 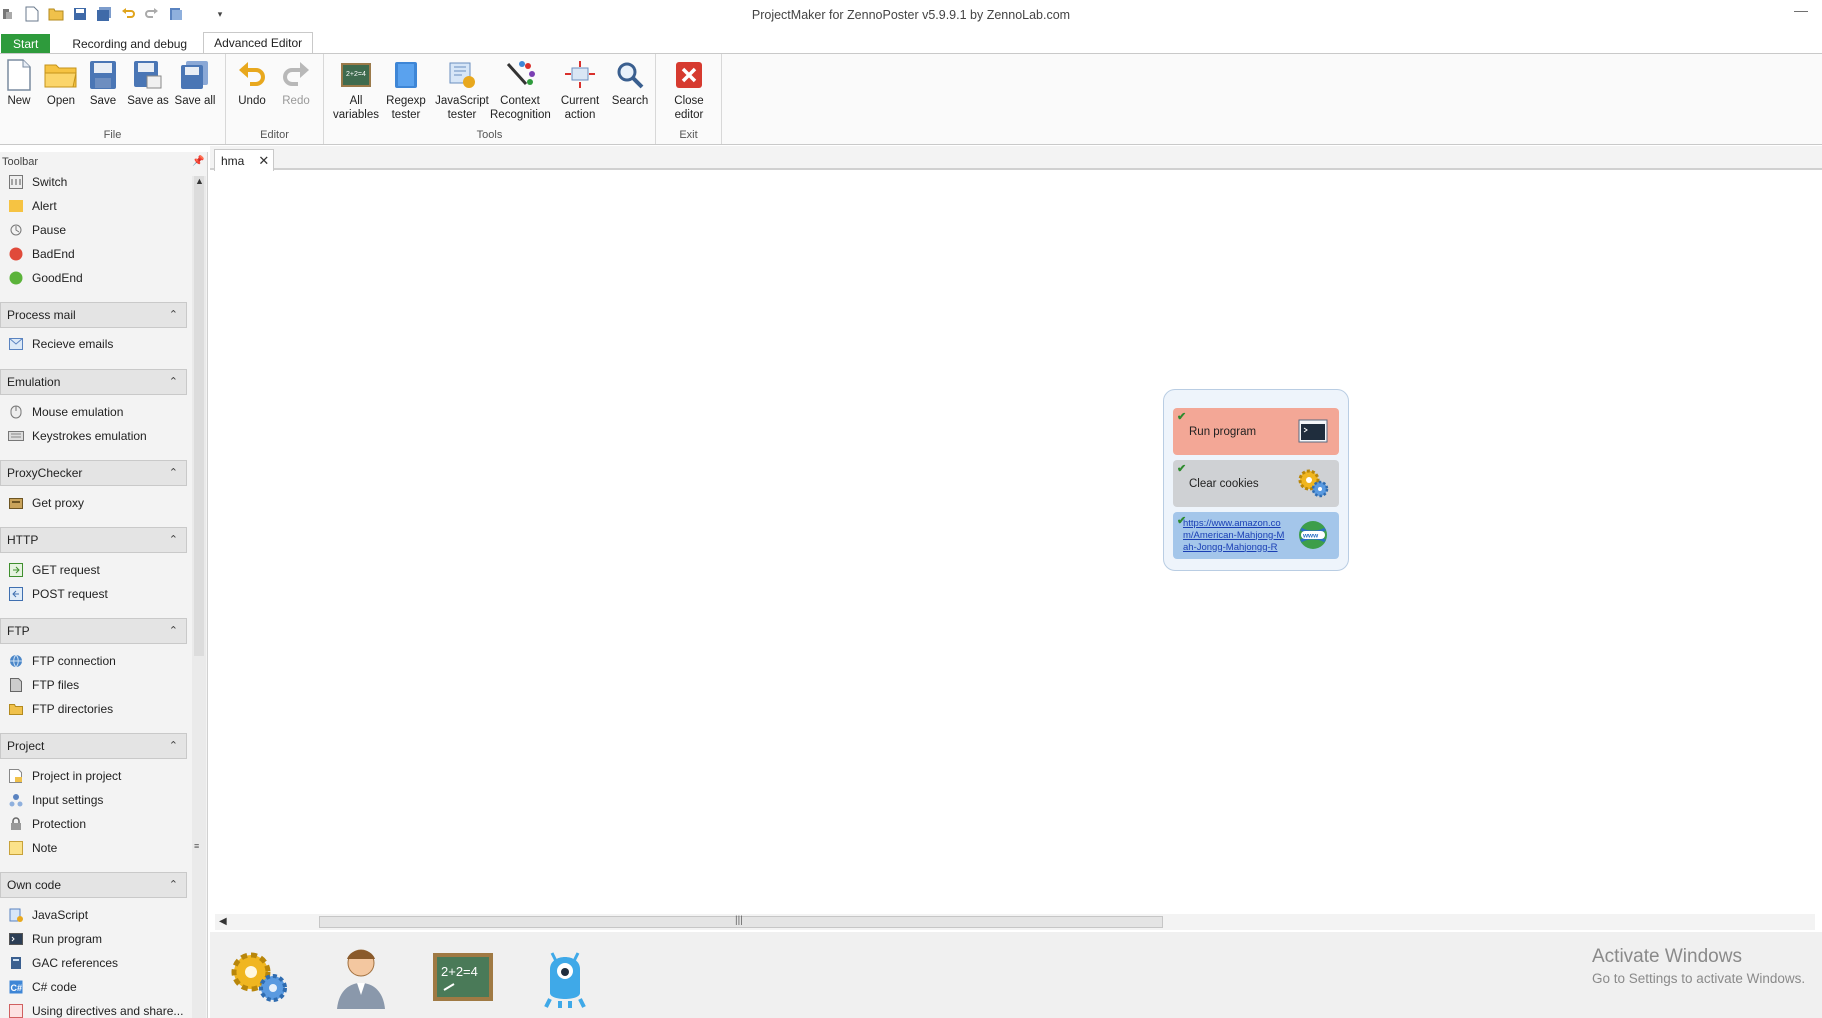 I want to click on save-as-button: Save as, so click(x=148, y=83).